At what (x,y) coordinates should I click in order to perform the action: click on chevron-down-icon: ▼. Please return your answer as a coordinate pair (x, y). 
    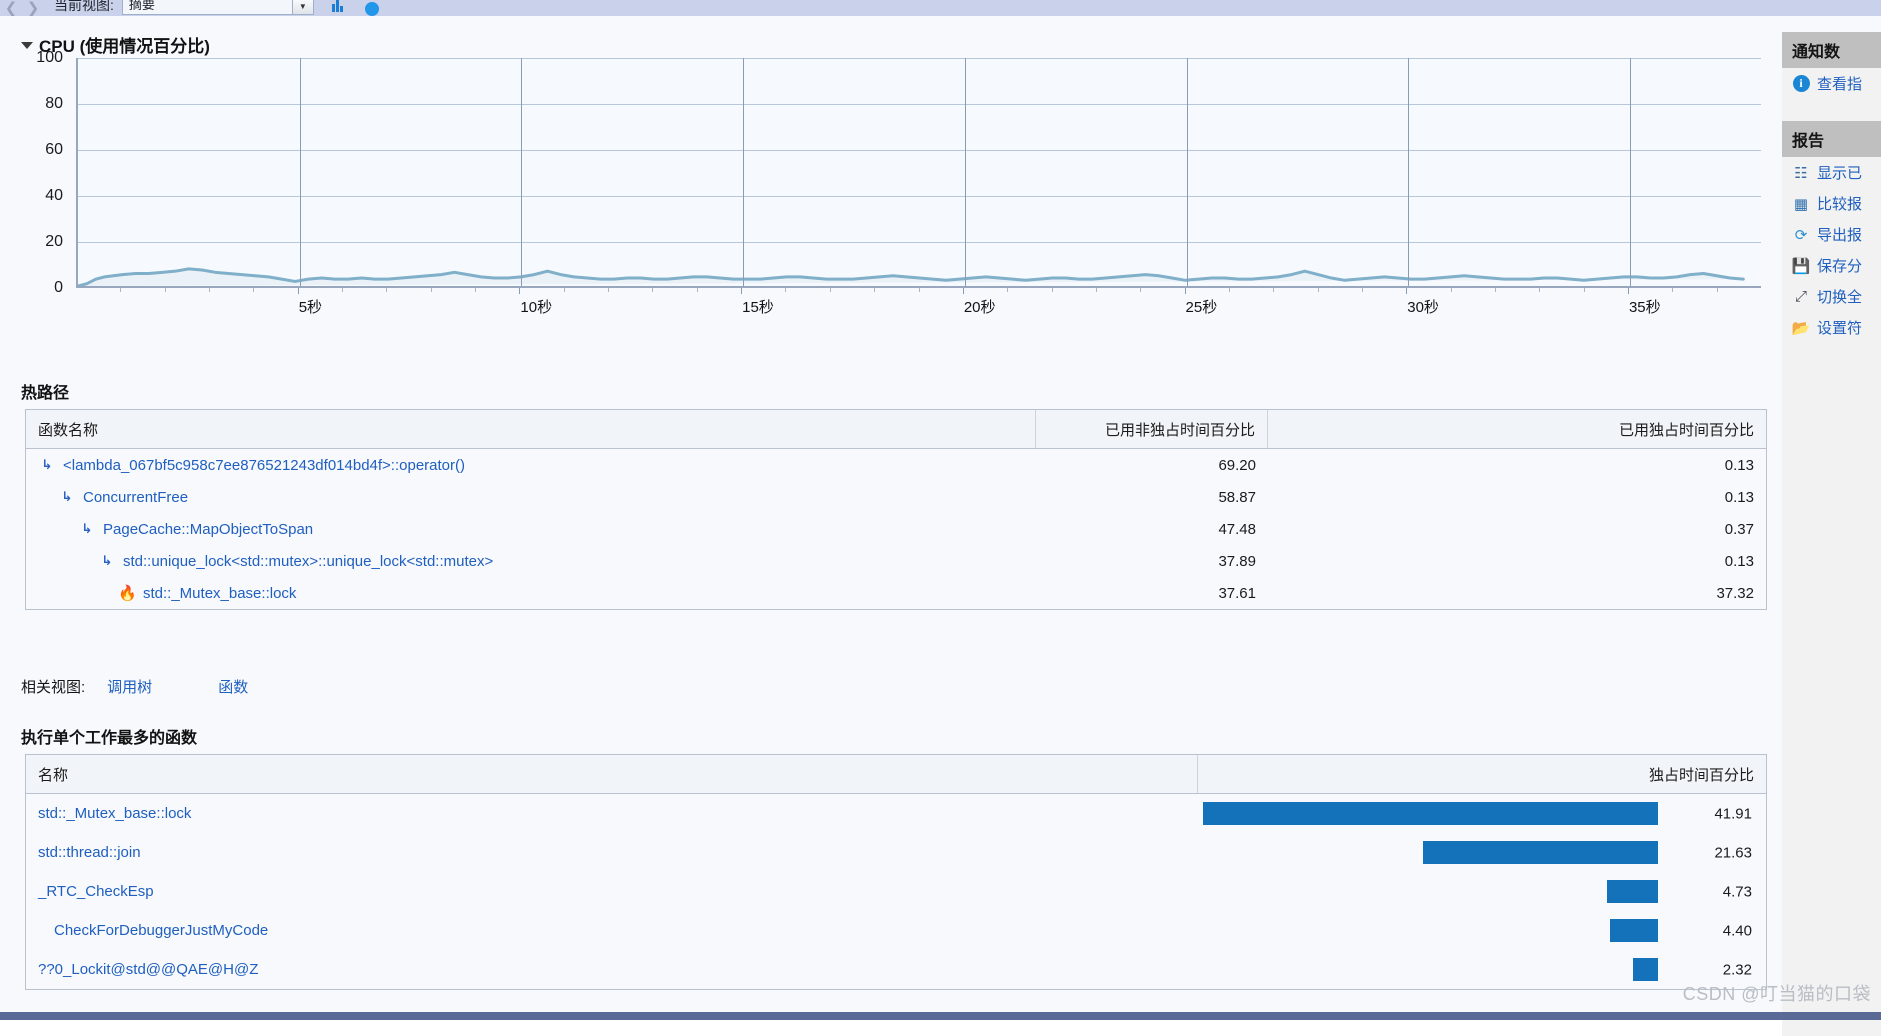
    Looking at the image, I should click on (302, 7).